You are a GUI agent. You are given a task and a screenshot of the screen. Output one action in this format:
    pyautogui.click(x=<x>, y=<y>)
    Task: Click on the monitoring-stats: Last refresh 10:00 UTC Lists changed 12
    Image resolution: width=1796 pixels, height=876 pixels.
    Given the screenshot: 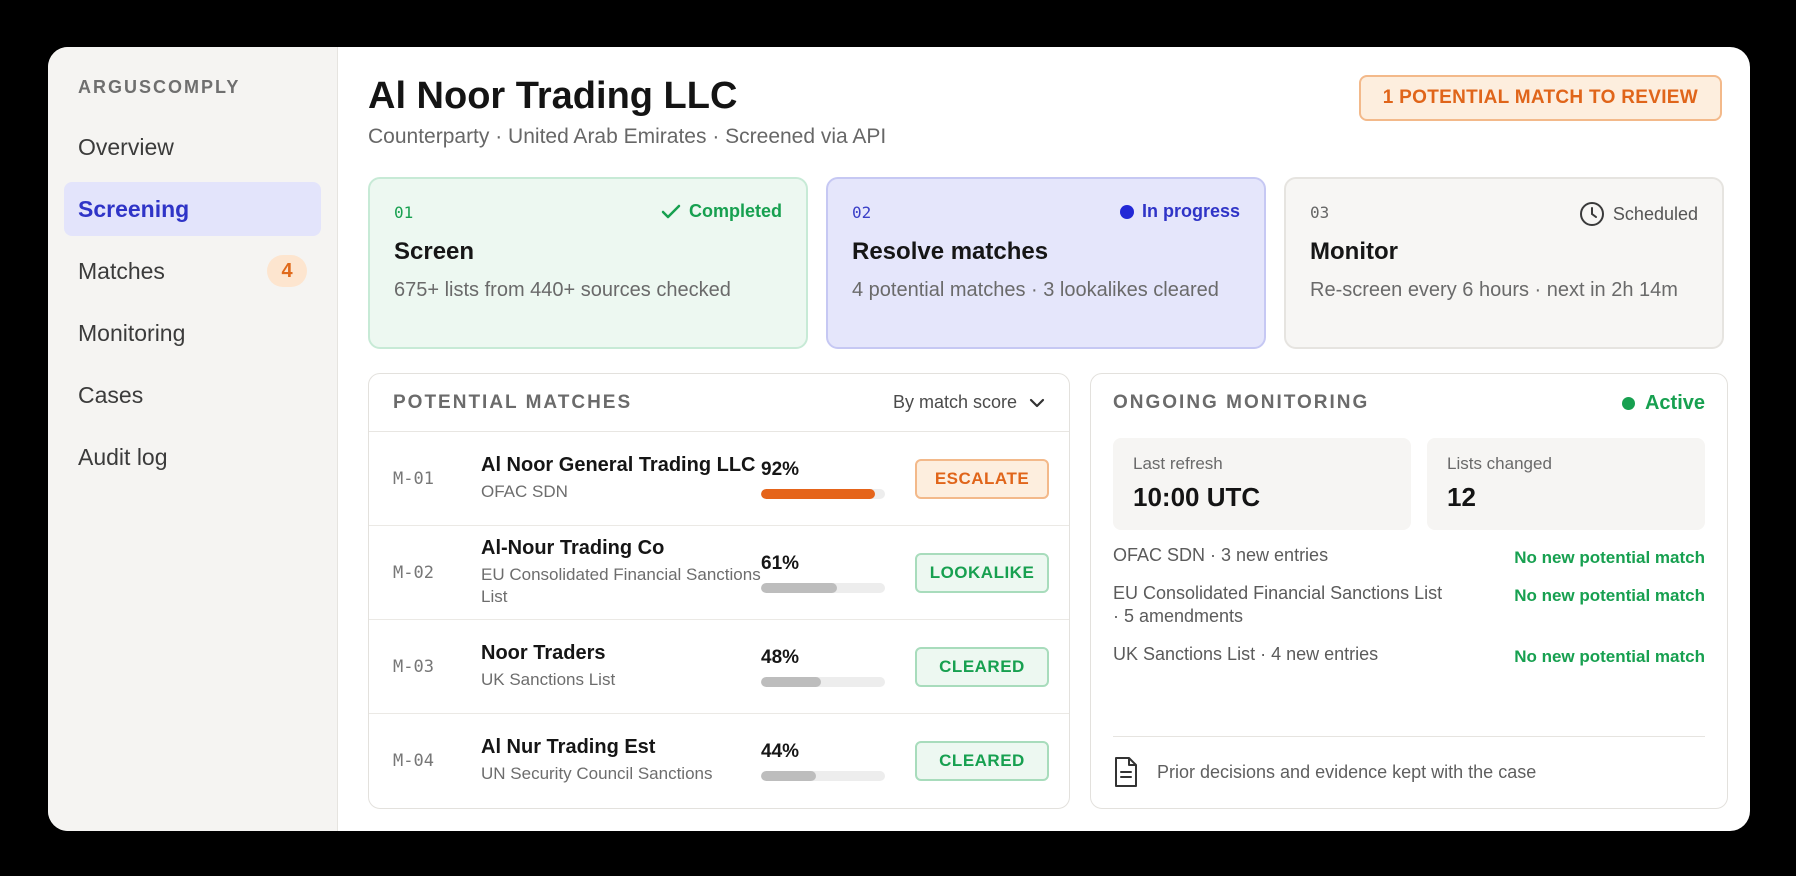 What is the action you would take?
    pyautogui.click(x=1409, y=484)
    